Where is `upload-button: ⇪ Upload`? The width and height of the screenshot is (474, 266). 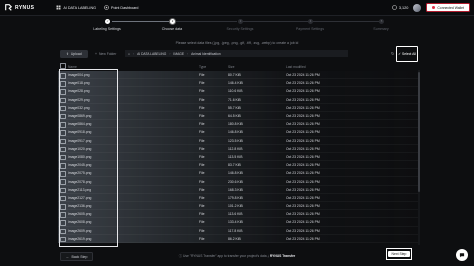
upload-button: ⇪ Upload is located at coordinates (74, 54).